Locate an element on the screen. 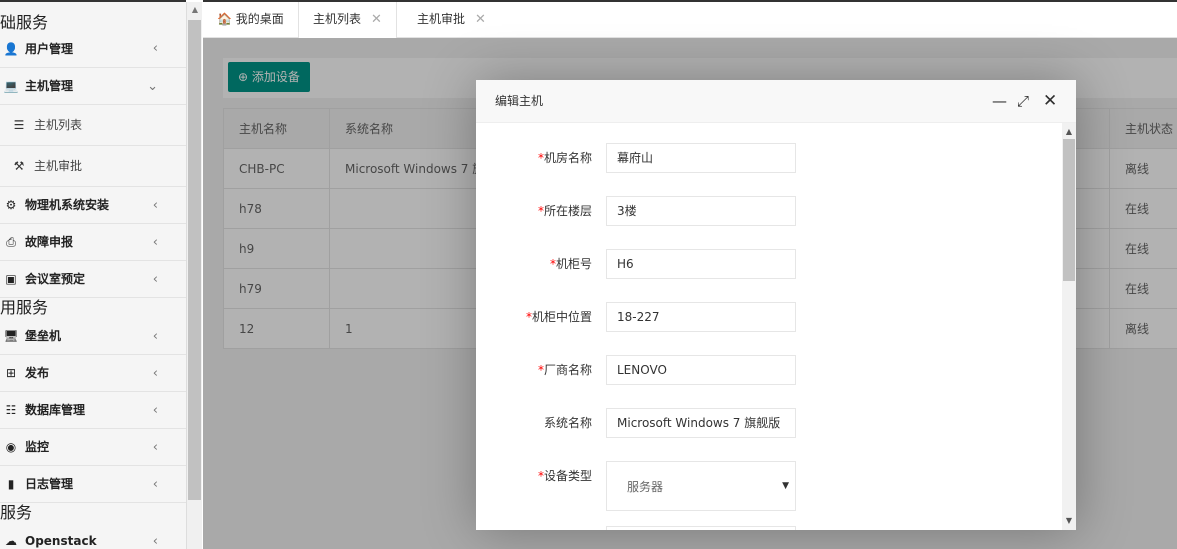 The image size is (1177, 549). section-title: 用服务 is located at coordinates (24, 307).